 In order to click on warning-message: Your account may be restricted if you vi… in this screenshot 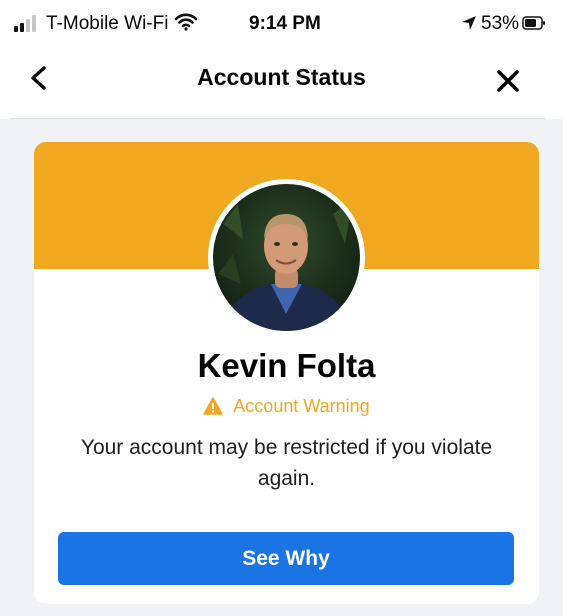, I will do `click(286, 463)`.